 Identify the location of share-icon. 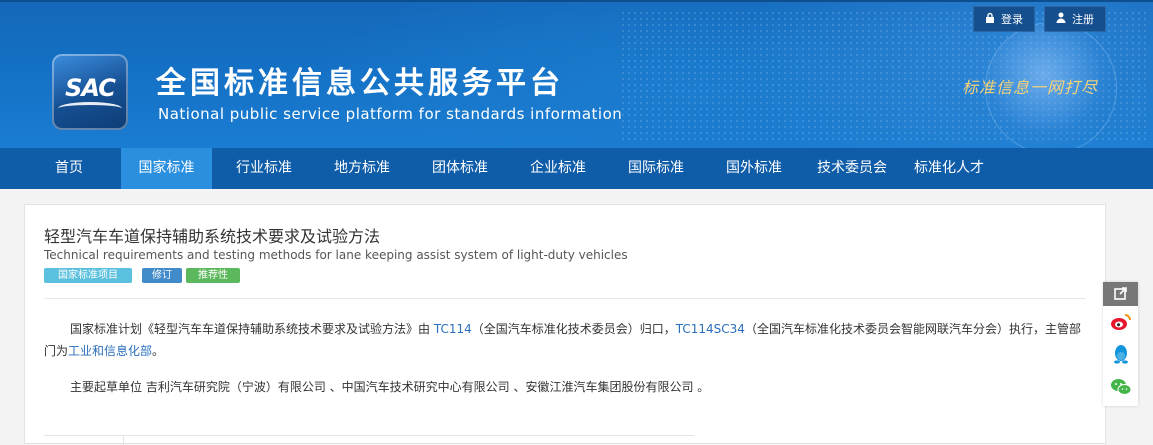
(1120, 294).